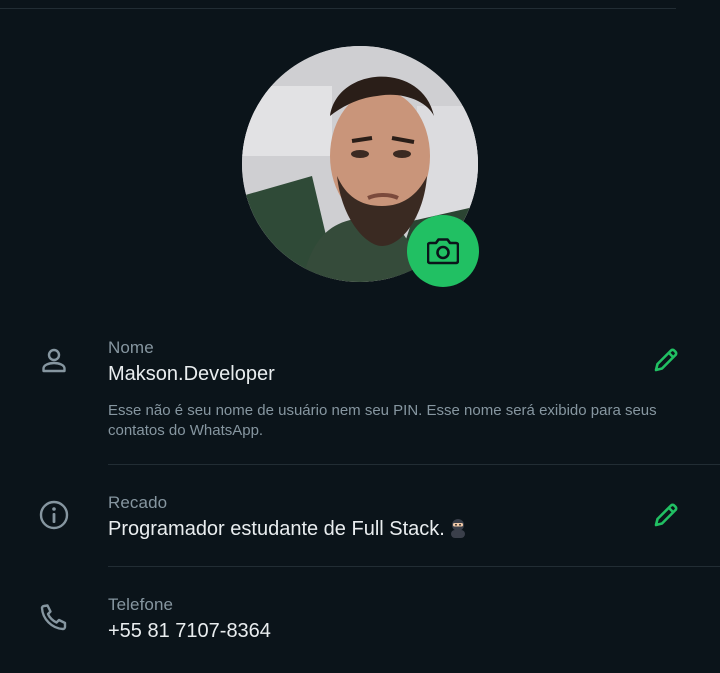 Image resolution: width=720 pixels, height=673 pixels. What do you see at coordinates (54, 360) in the screenshot?
I see `person-icon` at bounding box center [54, 360].